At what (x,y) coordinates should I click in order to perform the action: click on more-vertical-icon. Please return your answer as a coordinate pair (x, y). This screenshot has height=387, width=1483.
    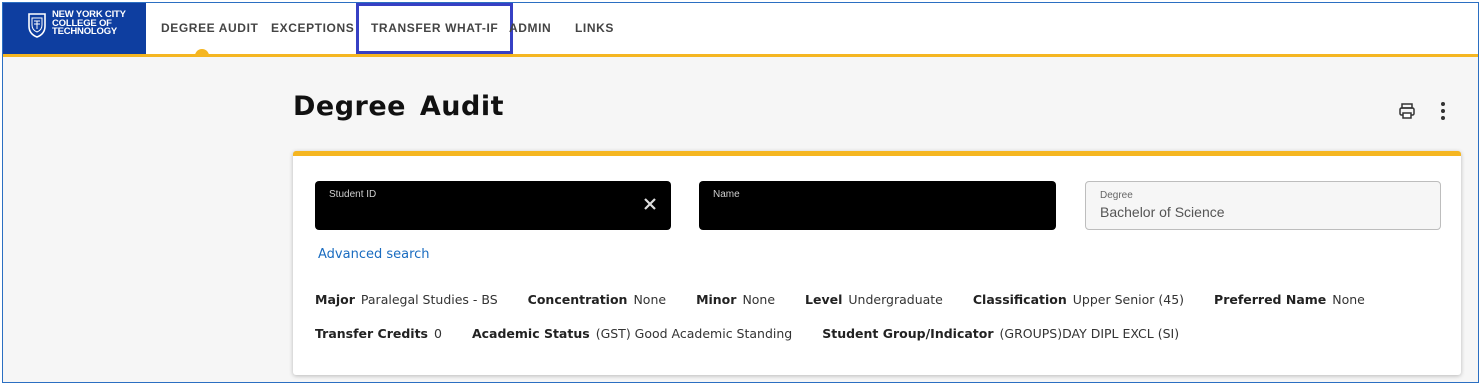
    Looking at the image, I should click on (1443, 111).